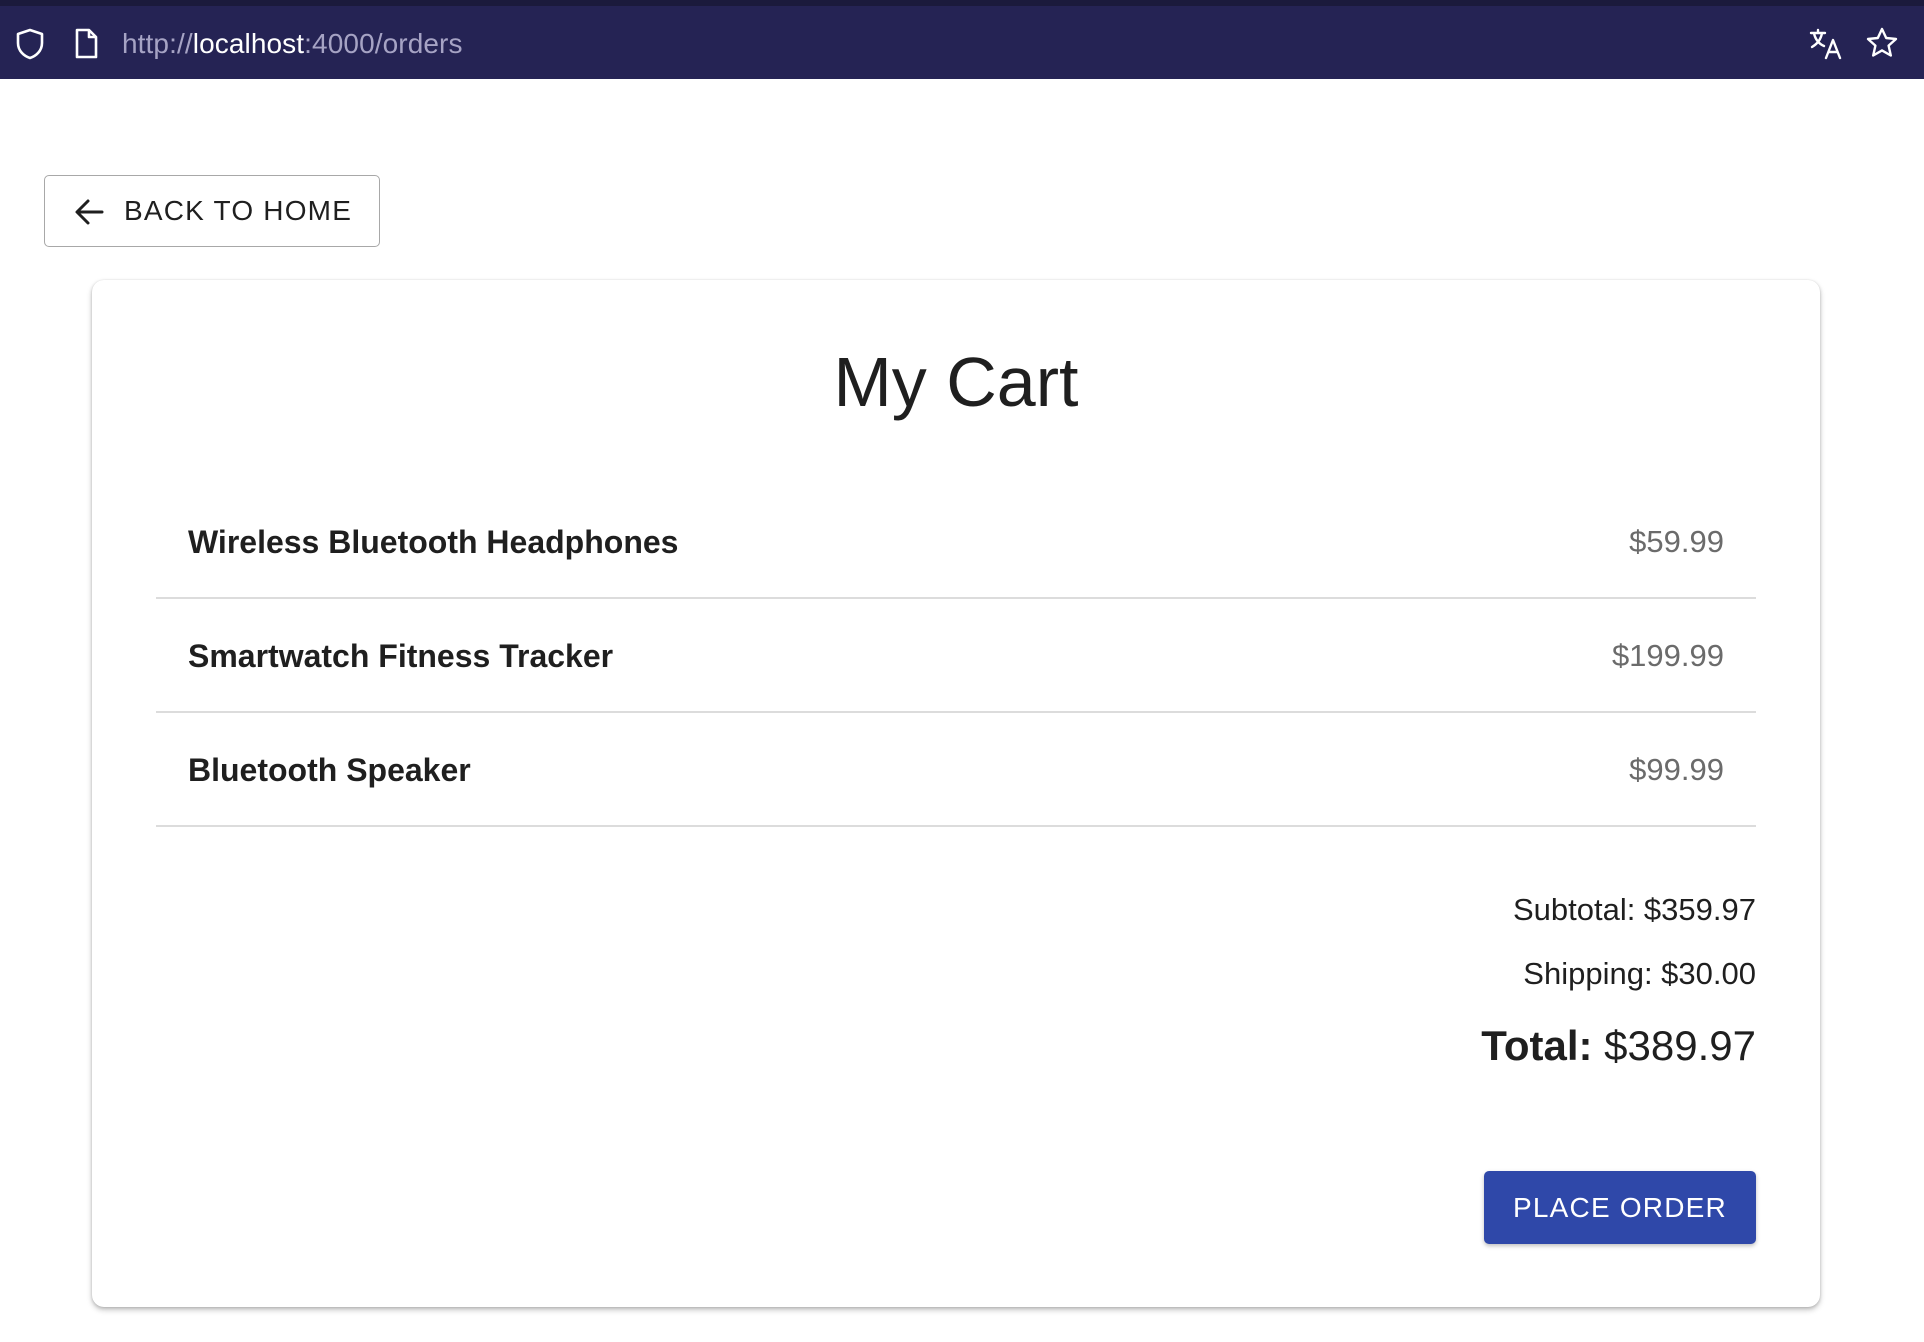  I want to click on cart-item-price: $199.99, so click(1667, 655).